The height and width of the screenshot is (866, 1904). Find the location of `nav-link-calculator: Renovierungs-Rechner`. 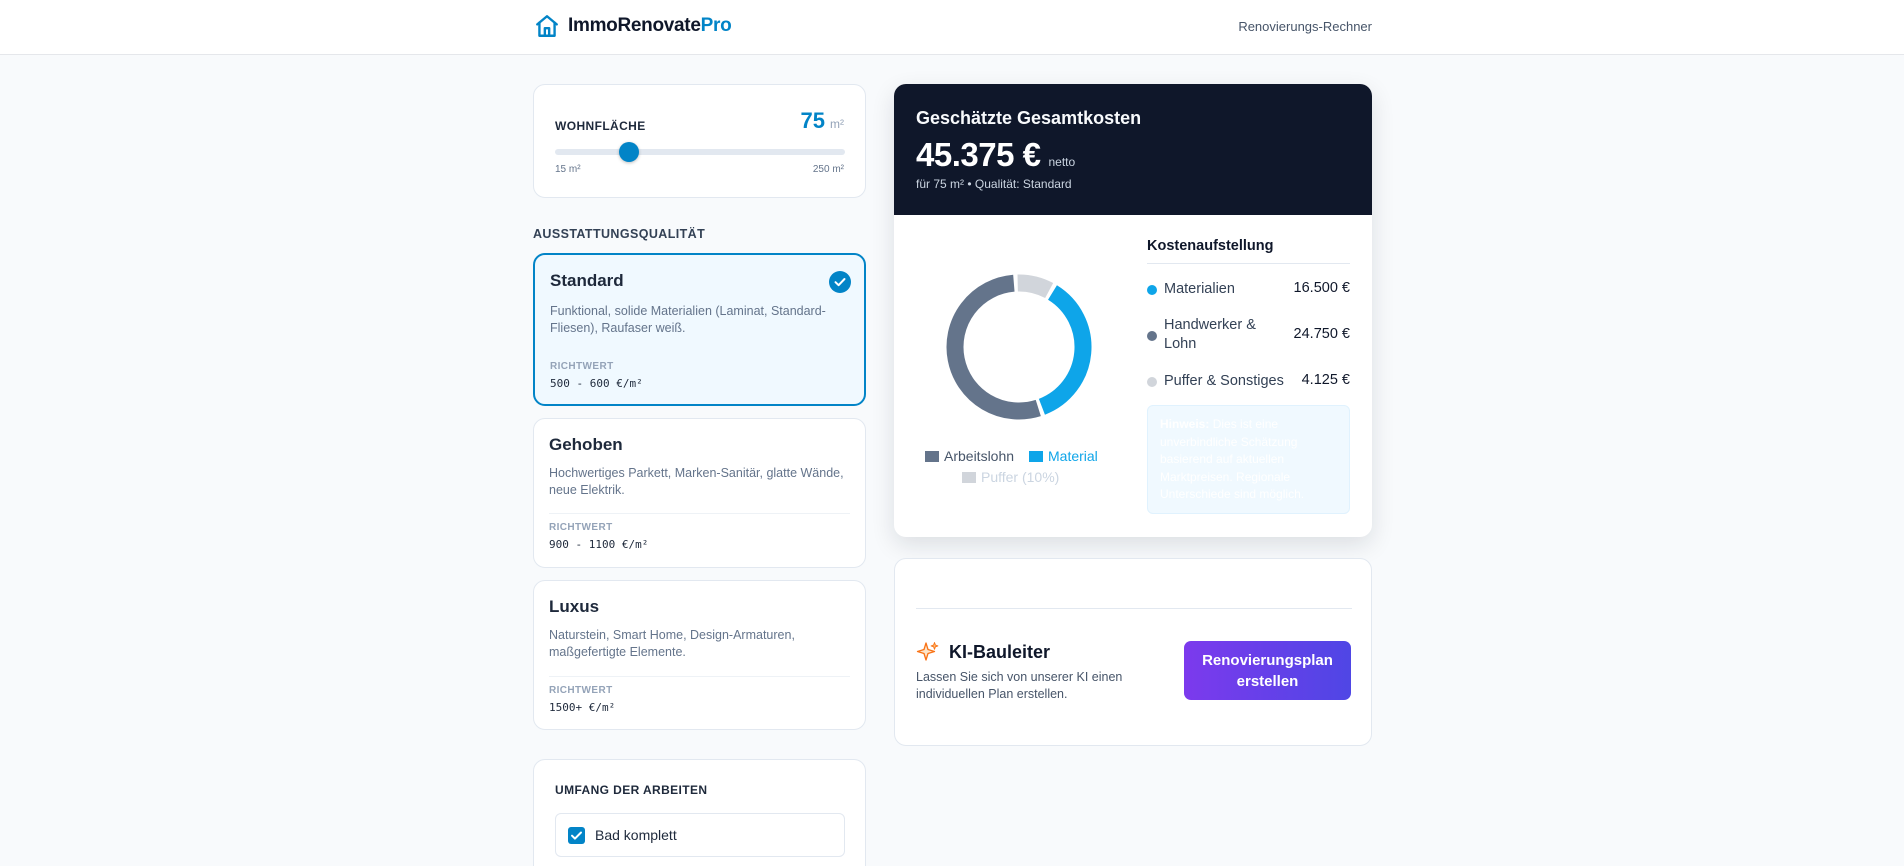

nav-link-calculator: Renovierungs-Rechner is located at coordinates (1305, 26).